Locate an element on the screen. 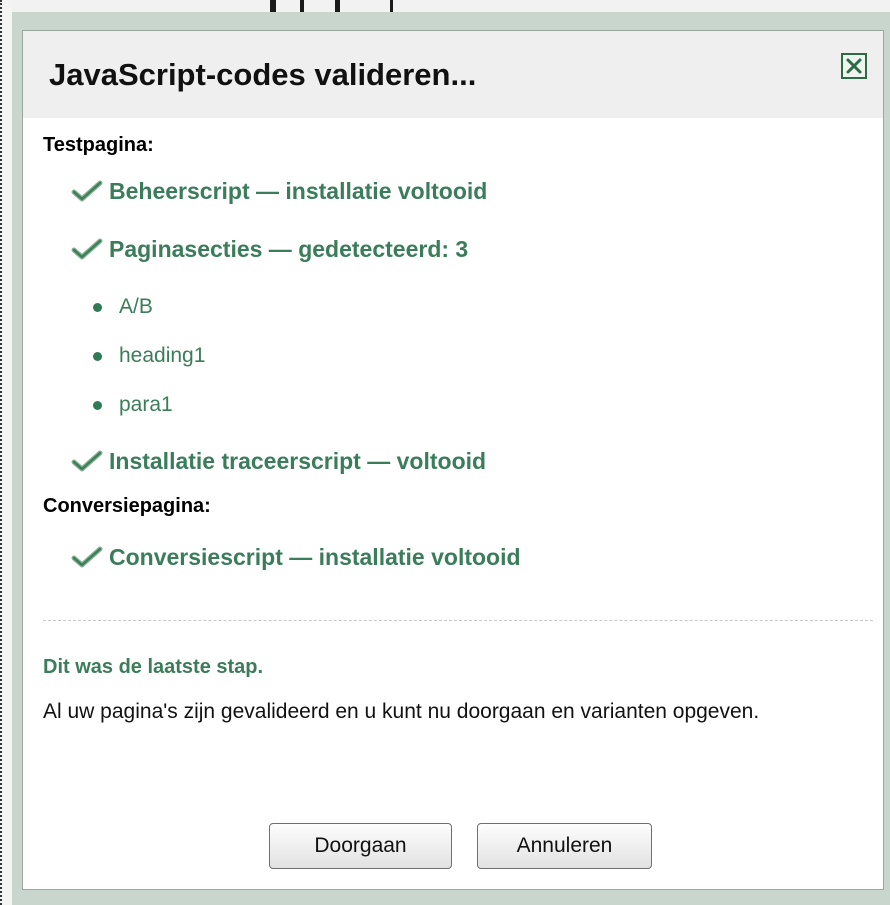  background-window-strip is located at coordinates (445, 6).